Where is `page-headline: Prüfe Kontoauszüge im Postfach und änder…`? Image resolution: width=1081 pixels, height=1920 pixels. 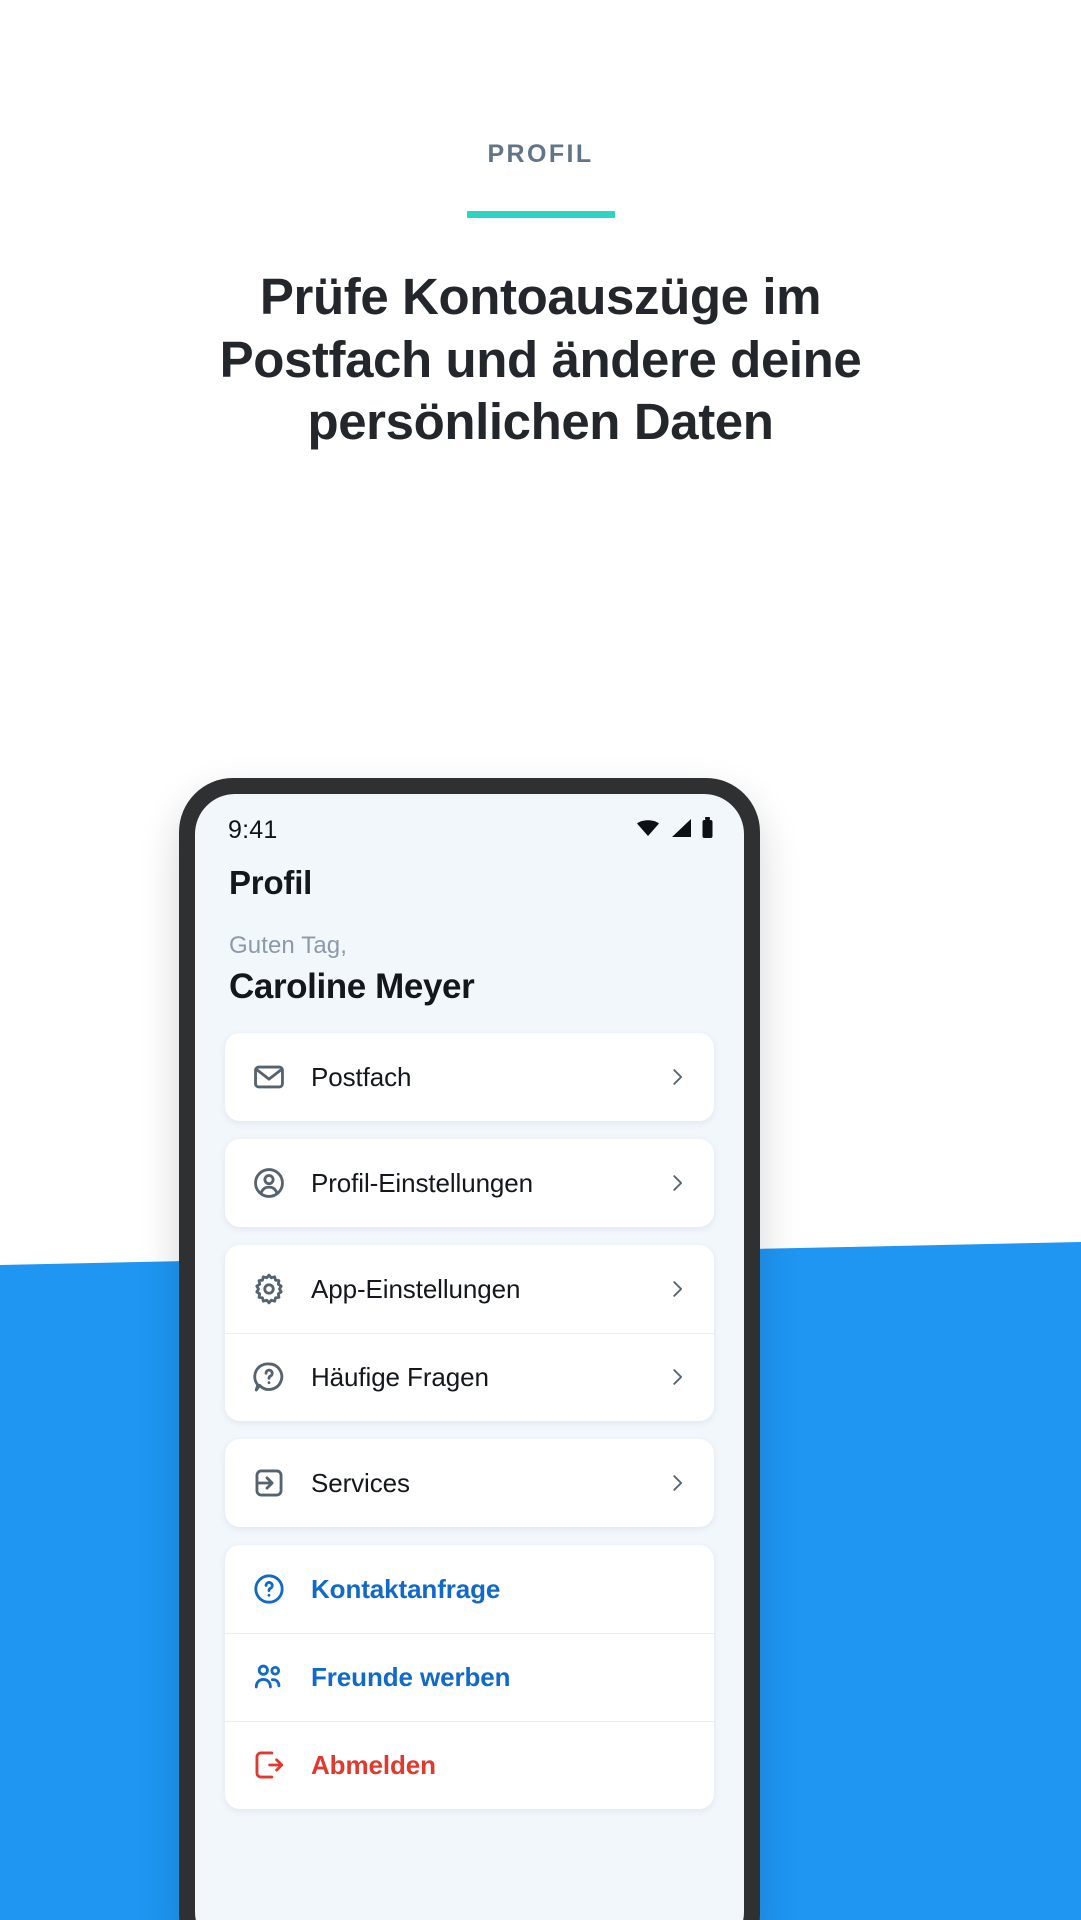 page-headline: Prüfe Kontoauszüge im Postfach und änder… is located at coordinates (540, 359).